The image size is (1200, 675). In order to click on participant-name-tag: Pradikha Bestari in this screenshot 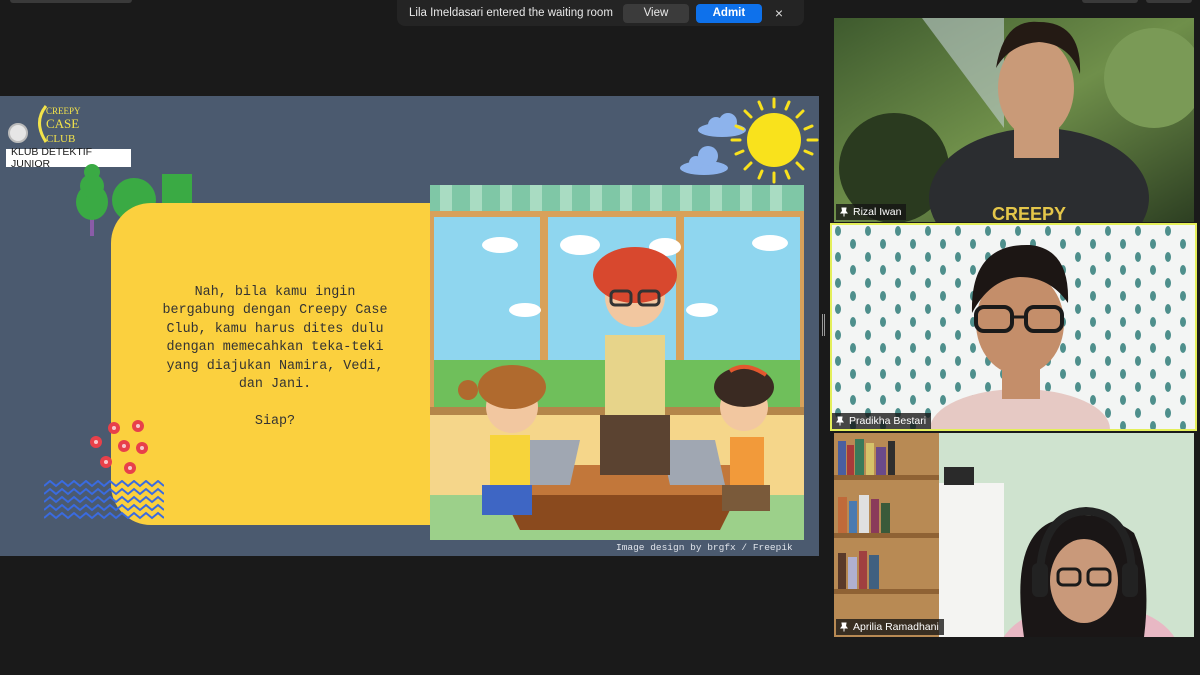, I will do `click(882, 421)`.